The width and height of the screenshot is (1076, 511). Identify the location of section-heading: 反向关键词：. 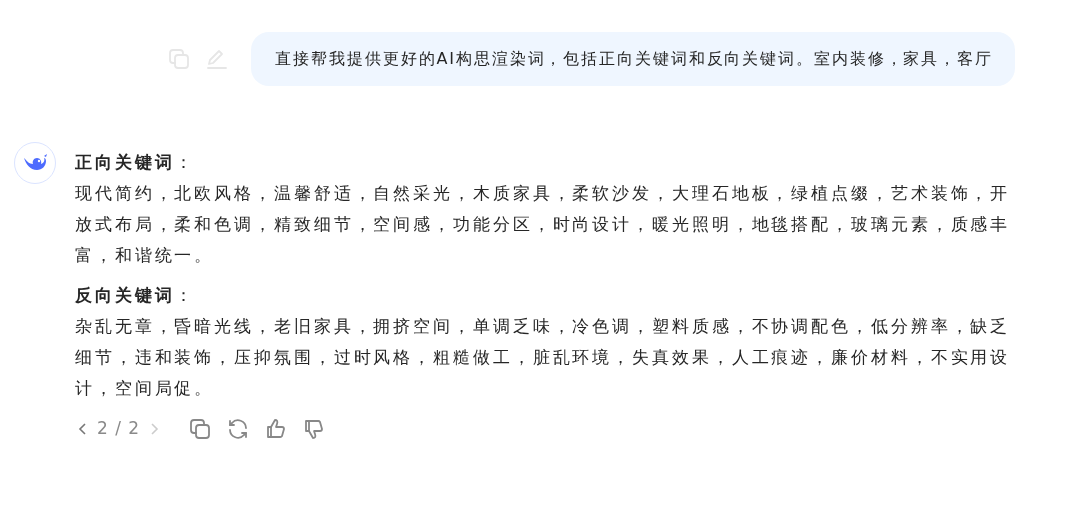
(135, 295).